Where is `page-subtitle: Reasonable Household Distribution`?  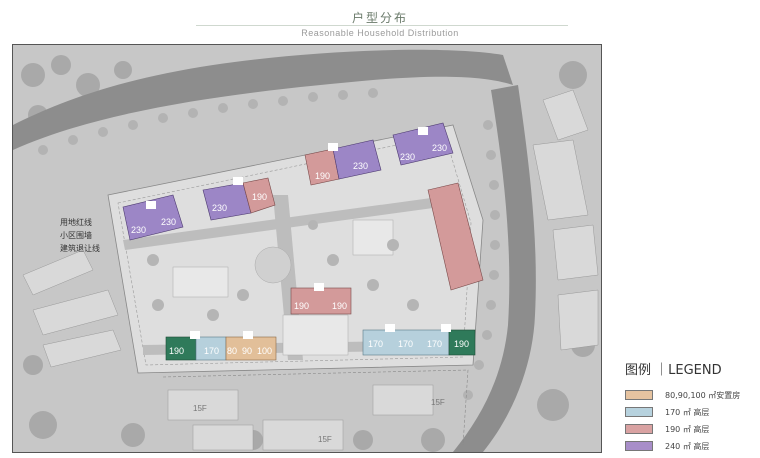 page-subtitle: Reasonable Household Distribution is located at coordinates (380, 33).